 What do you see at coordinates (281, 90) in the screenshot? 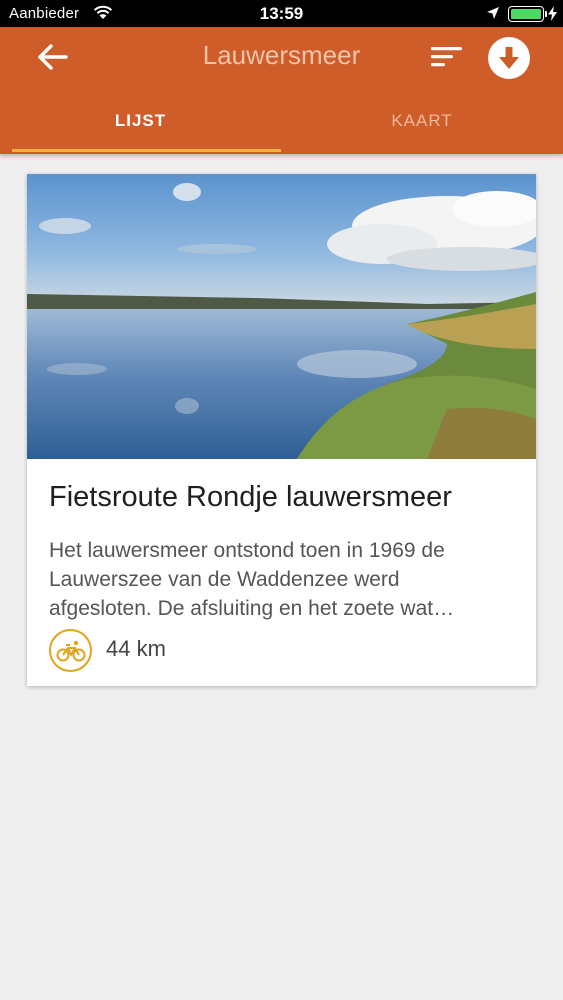
I see `app-bar: Lauwersmeer LIJST KAART` at bounding box center [281, 90].